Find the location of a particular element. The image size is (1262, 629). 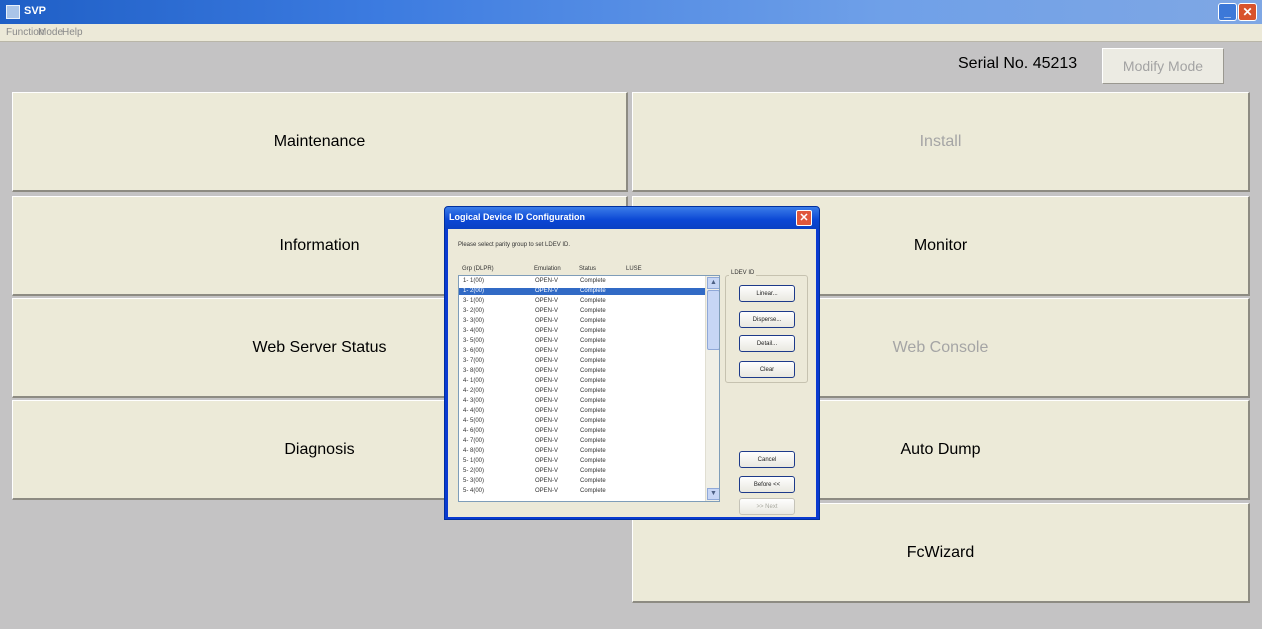

list-item: 4- 3(00) OPEN-V Complete is located at coordinates (582, 401).